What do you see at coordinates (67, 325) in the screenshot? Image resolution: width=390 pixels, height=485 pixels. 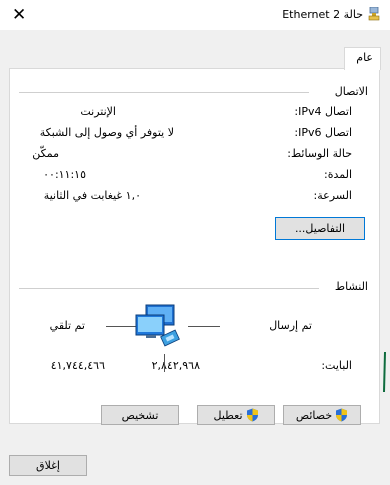 I see `received-label: تم تلقي` at bounding box center [67, 325].